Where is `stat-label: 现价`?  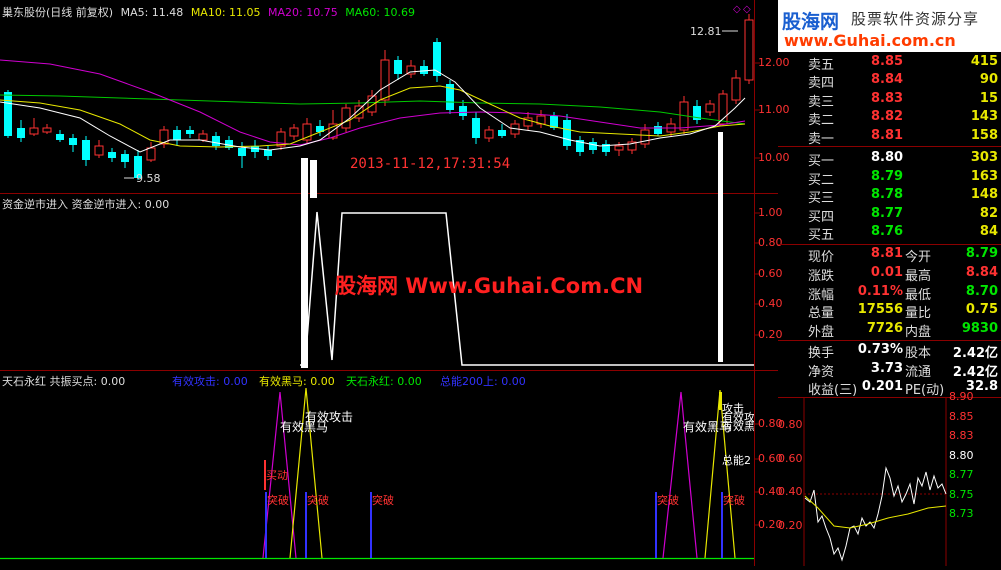
stat-label: 现价 is located at coordinates (821, 257).